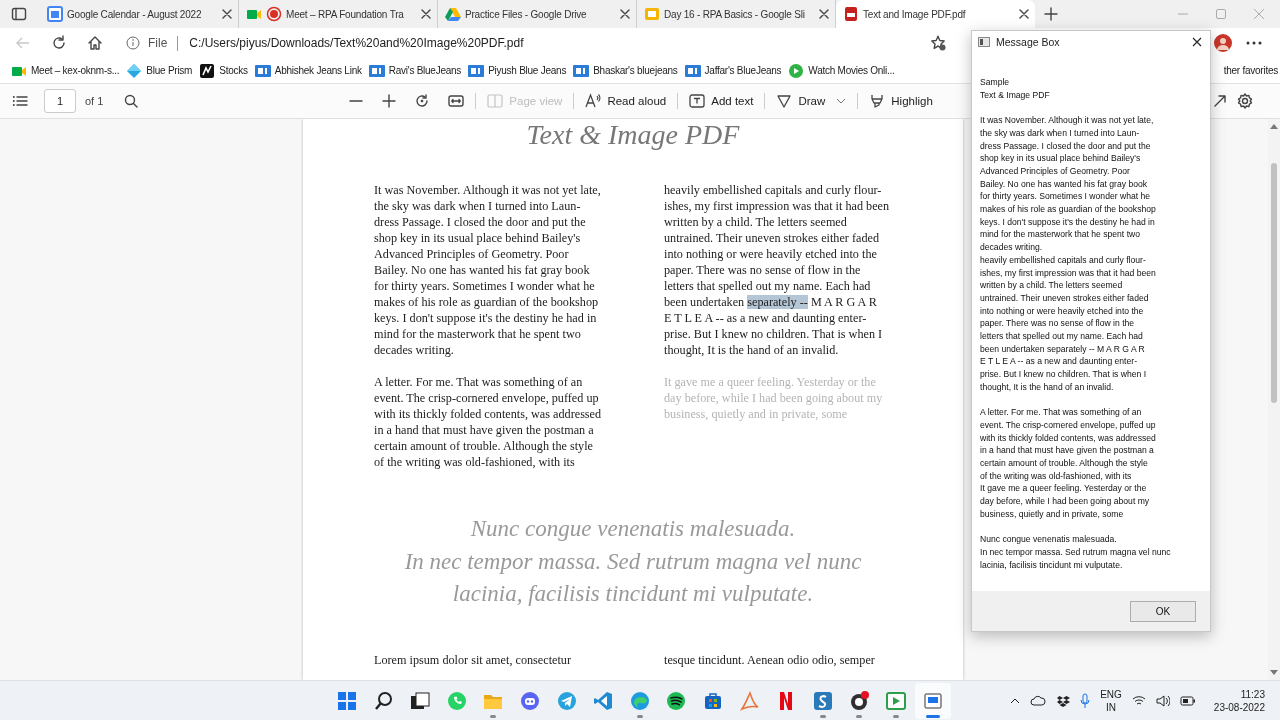 The image size is (1280, 720). Describe the element at coordinates (133, 43) in the screenshot. I see `info-icon` at that location.